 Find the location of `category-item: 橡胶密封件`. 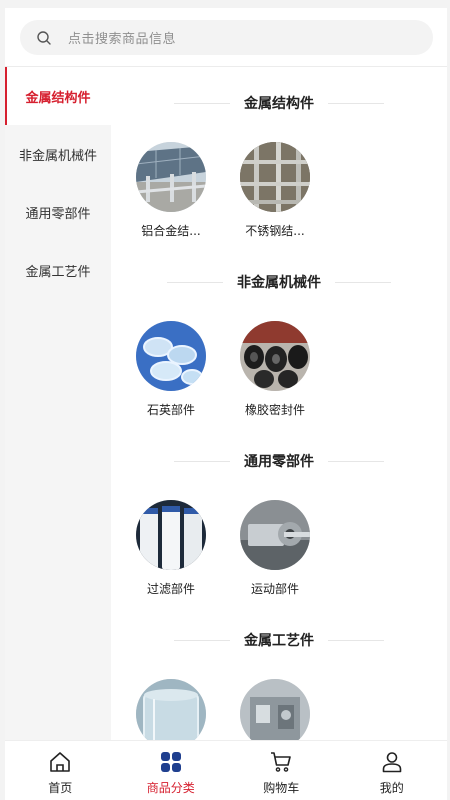

category-item: 橡胶密封件 is located at coordinates (275, 369).